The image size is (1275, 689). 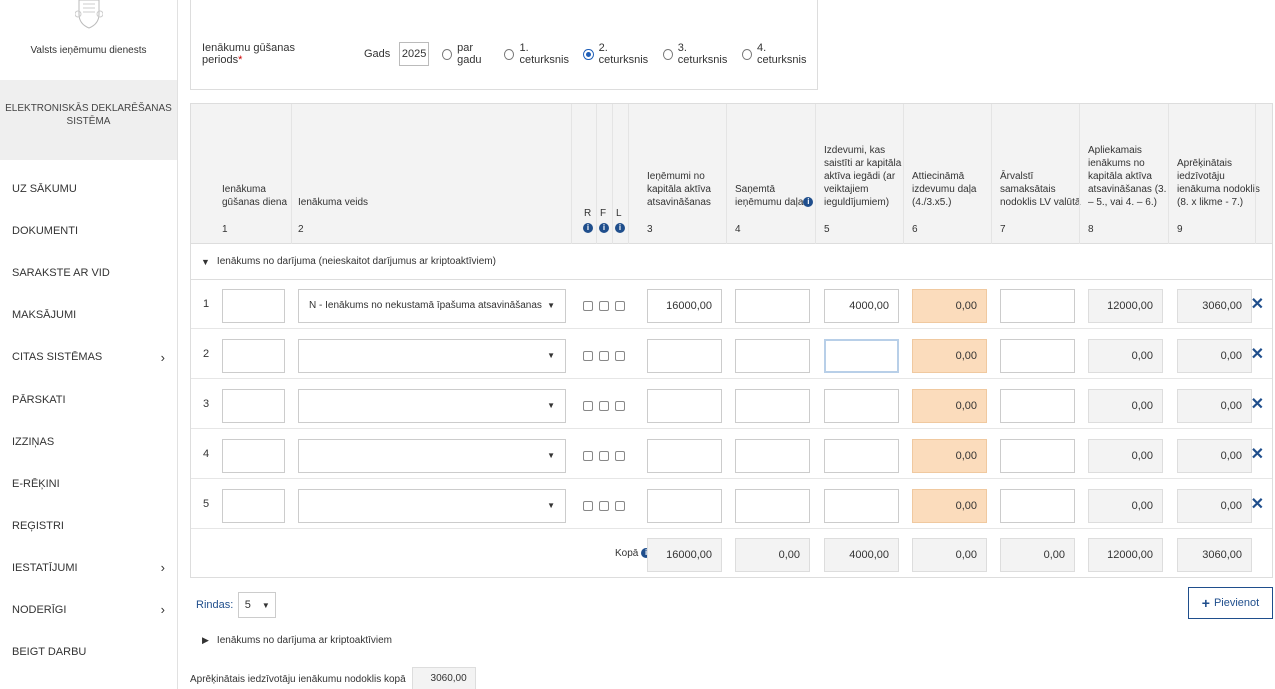 I want to click on nav-item: IESTATĪJUMI ›, so click(x=88, y=568).